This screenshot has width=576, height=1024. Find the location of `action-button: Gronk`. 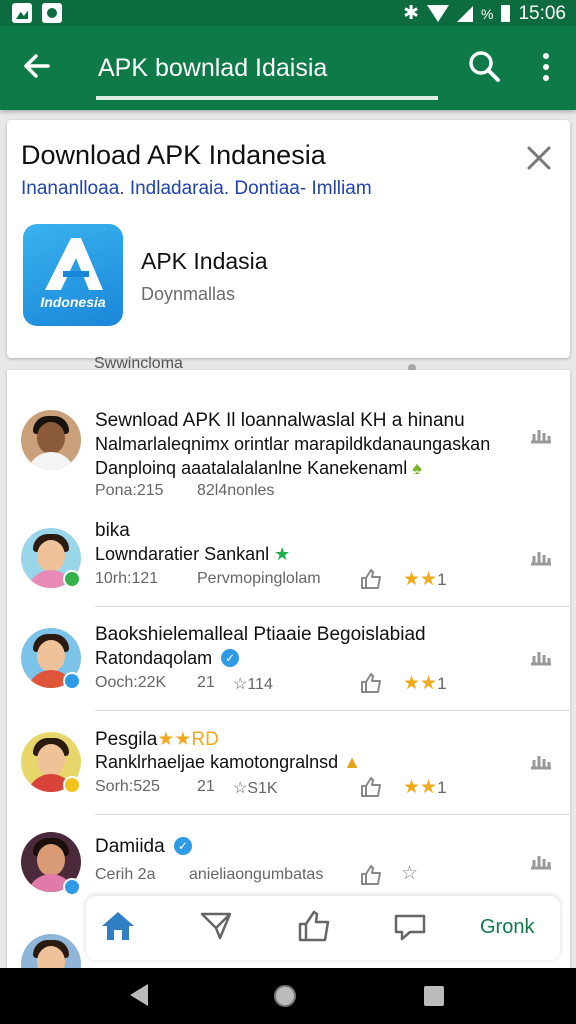

action-button: Gronk is located at coordinates (507, 927).